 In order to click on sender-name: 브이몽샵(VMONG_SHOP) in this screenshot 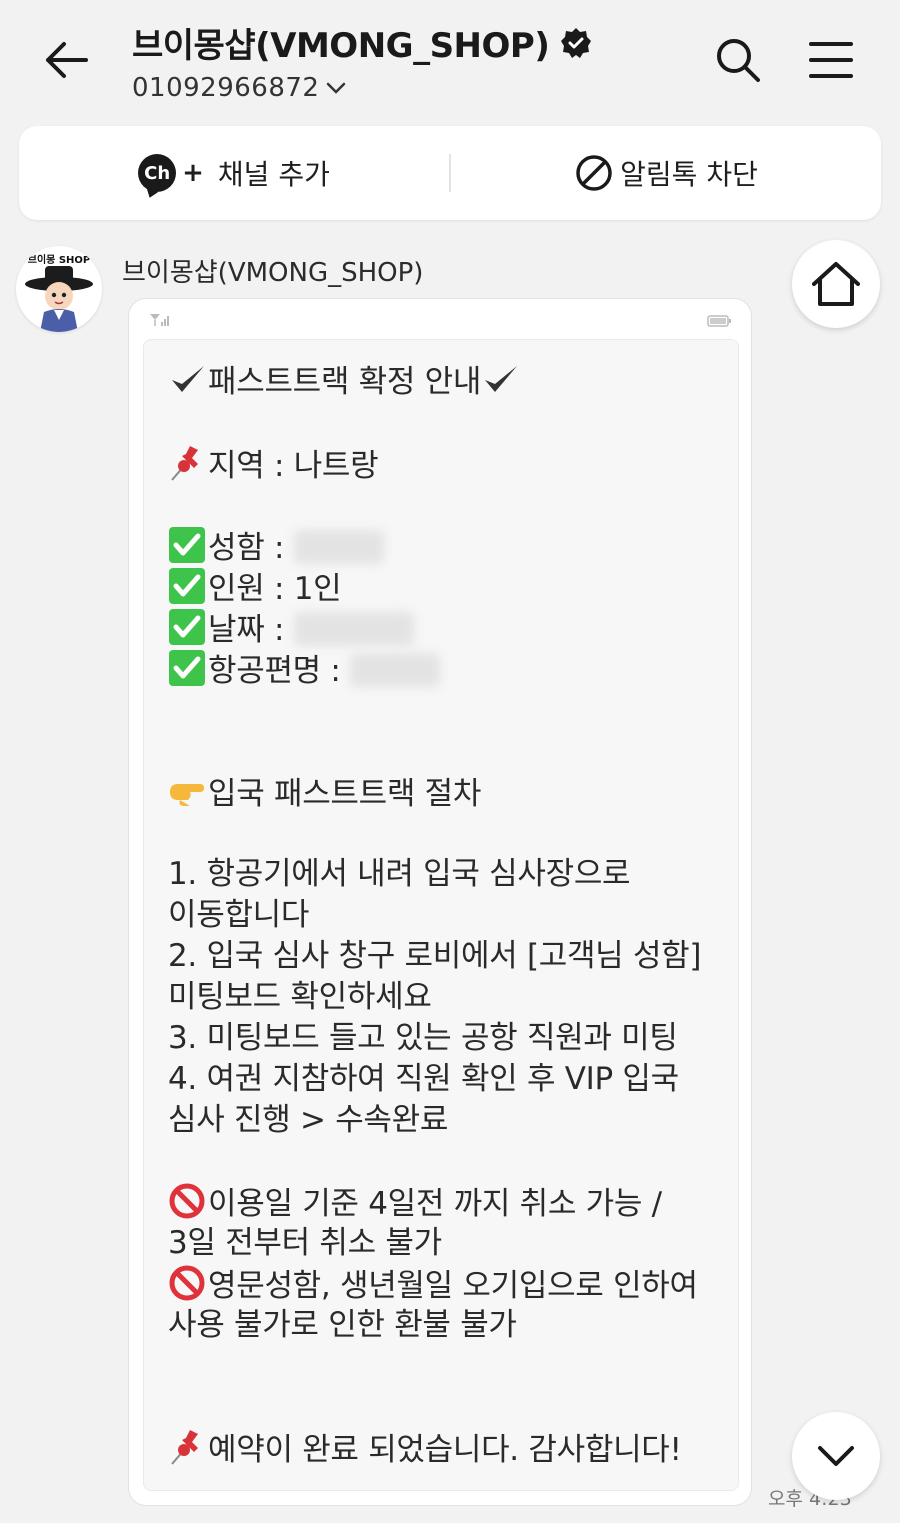, I will do `click(273, 273)`.